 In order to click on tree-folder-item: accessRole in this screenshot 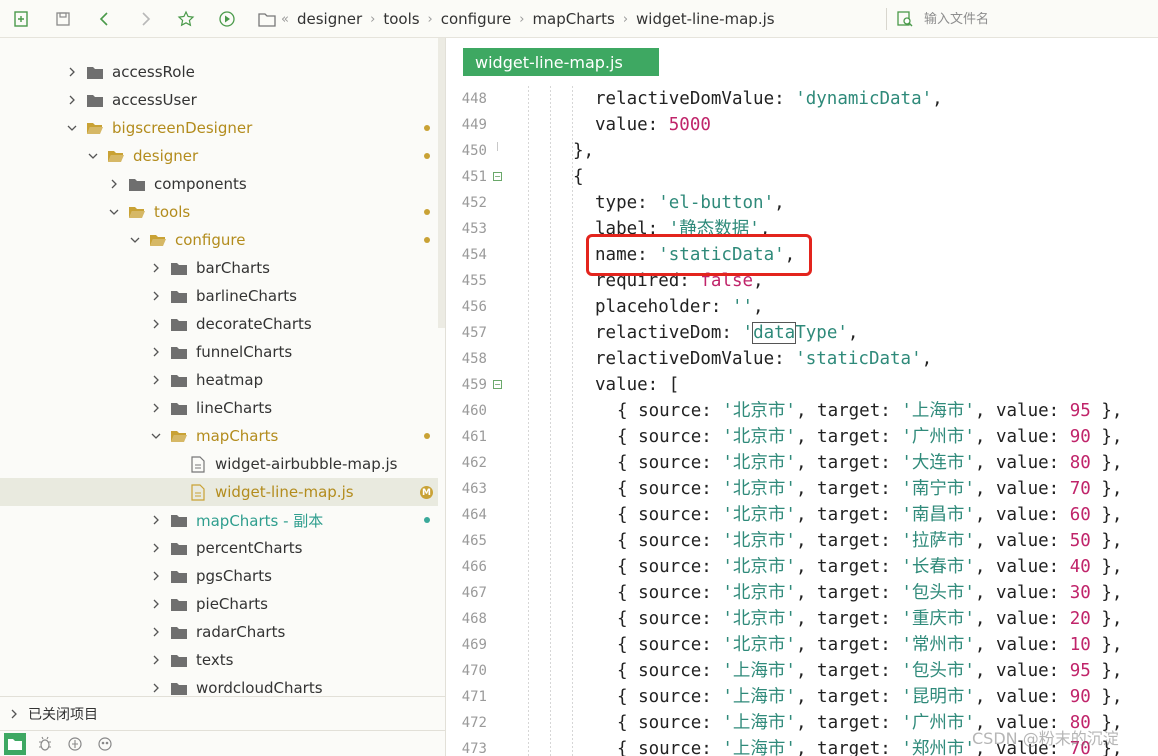, I will do `click(219, 72)`.